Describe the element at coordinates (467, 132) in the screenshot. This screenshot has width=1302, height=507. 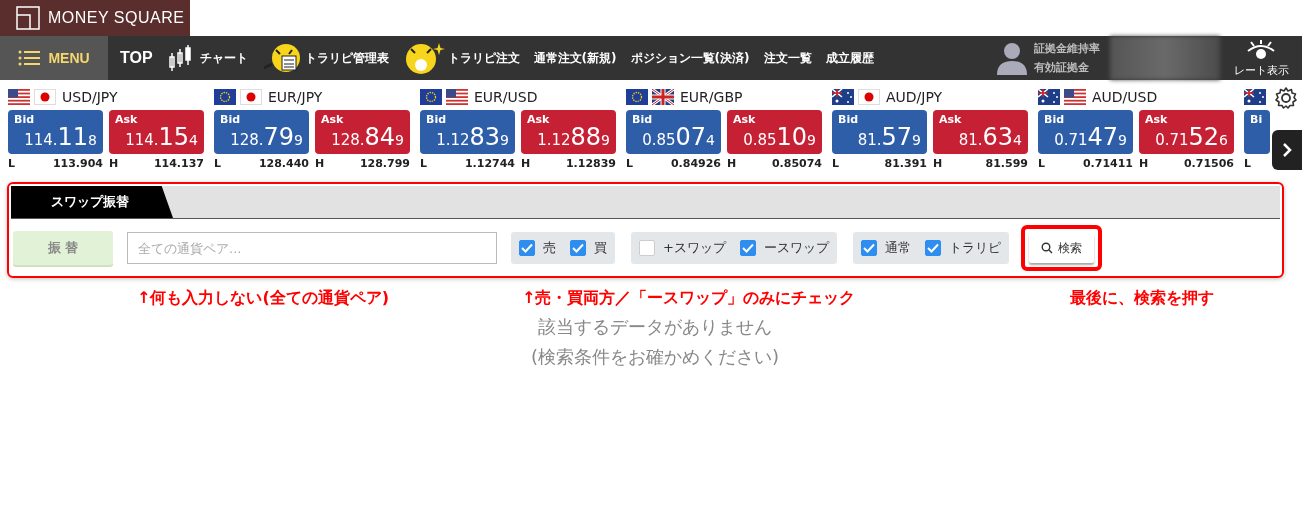
I see `bid-price-button: Bid 1.1283 9` at that location.